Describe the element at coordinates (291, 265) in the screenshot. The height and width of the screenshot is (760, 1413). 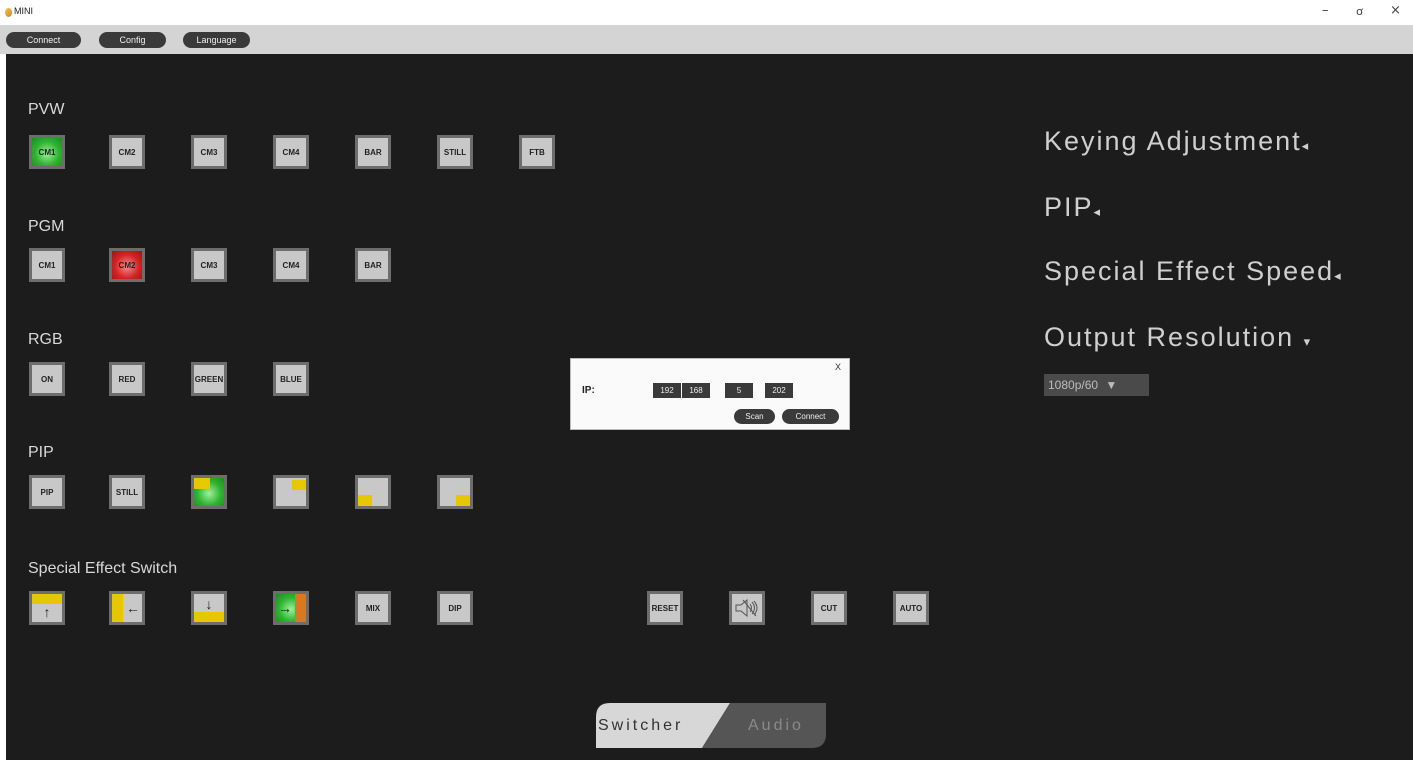
I see `pgm-cm4-button: CM4` at that location.